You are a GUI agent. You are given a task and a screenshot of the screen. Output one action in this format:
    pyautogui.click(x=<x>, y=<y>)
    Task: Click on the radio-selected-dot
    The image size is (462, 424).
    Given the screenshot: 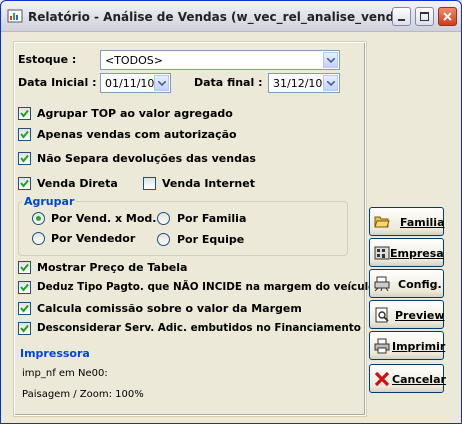 What is the action you would take?
    pyautogui.click(x=38, y=218)
    